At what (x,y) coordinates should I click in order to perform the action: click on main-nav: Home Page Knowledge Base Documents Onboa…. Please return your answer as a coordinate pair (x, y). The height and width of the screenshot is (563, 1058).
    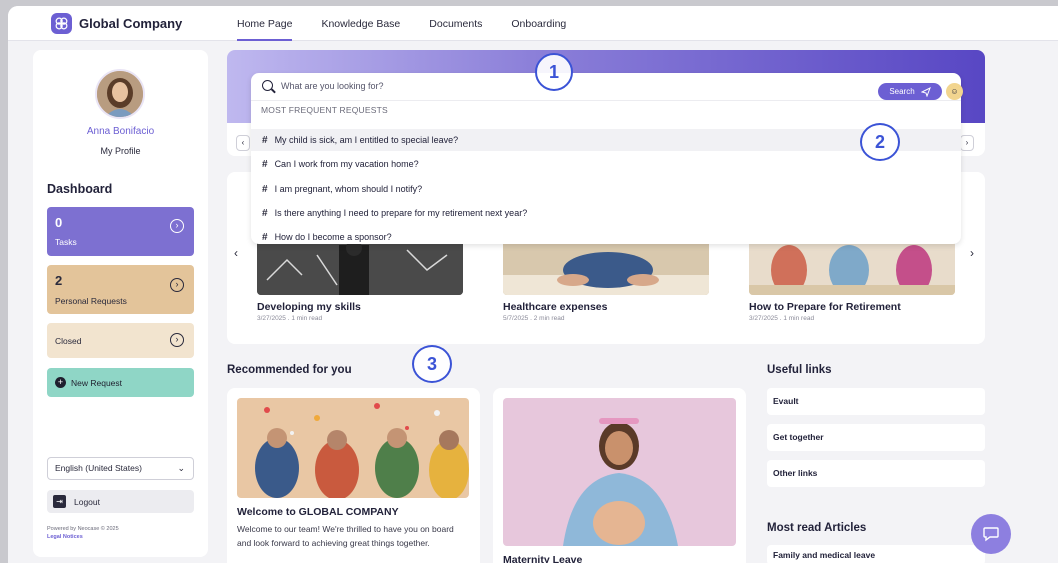
    Looking at the image, I should click on (416, 23).